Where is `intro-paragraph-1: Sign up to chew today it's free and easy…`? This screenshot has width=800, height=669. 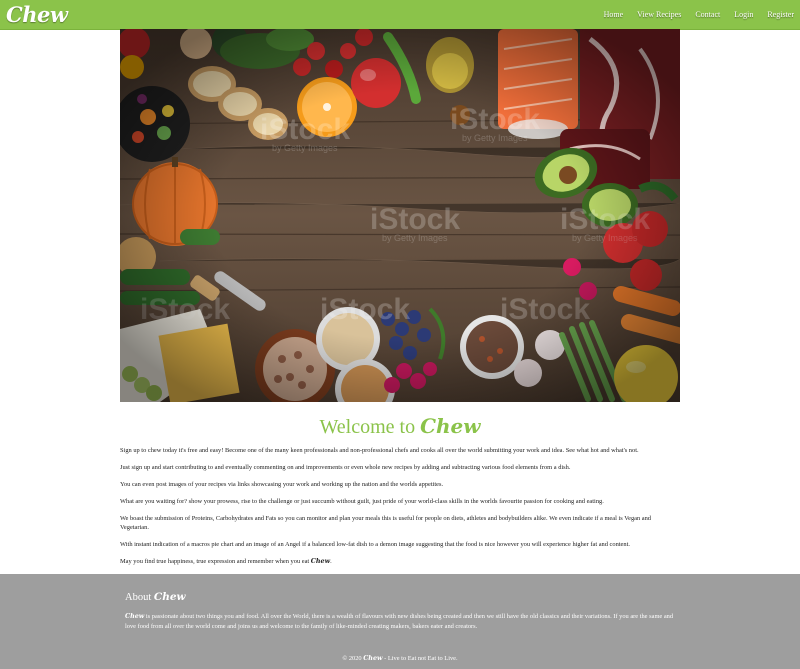 intro-paragraph-1: Sign up to chew today it's free and easy… is located at coordinates (379, 450).